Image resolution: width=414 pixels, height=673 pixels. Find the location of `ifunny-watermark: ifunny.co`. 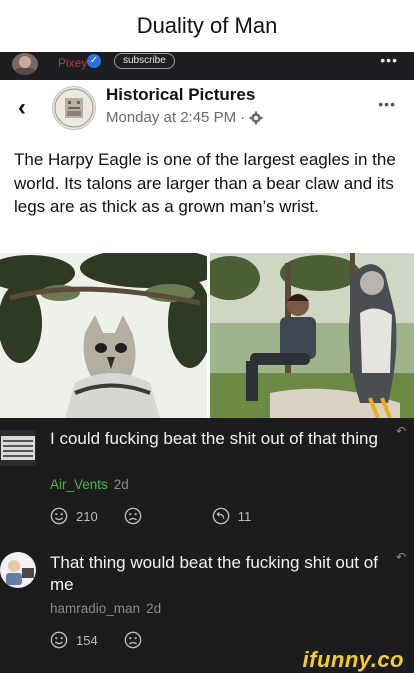

ifunny-watermark: ifunny.co is located at coordinates (353, 659).